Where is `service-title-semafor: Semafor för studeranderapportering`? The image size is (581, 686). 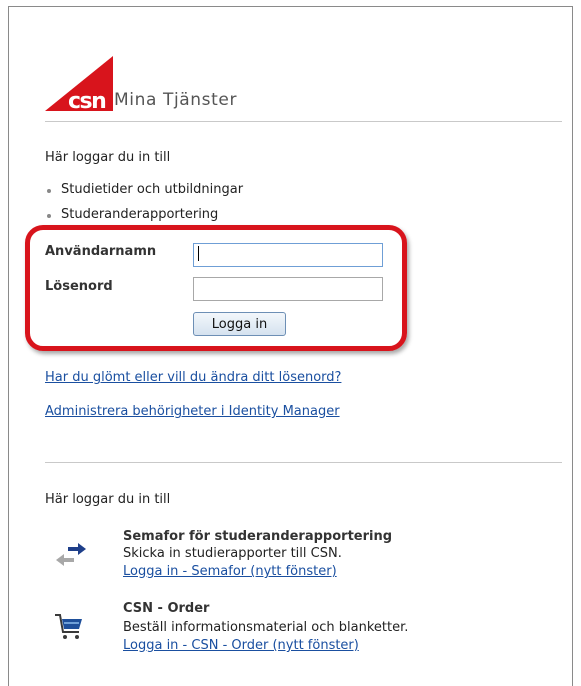 service-title-semafor: Semafor för studeranderapportering is located at coordinates (258, 536).